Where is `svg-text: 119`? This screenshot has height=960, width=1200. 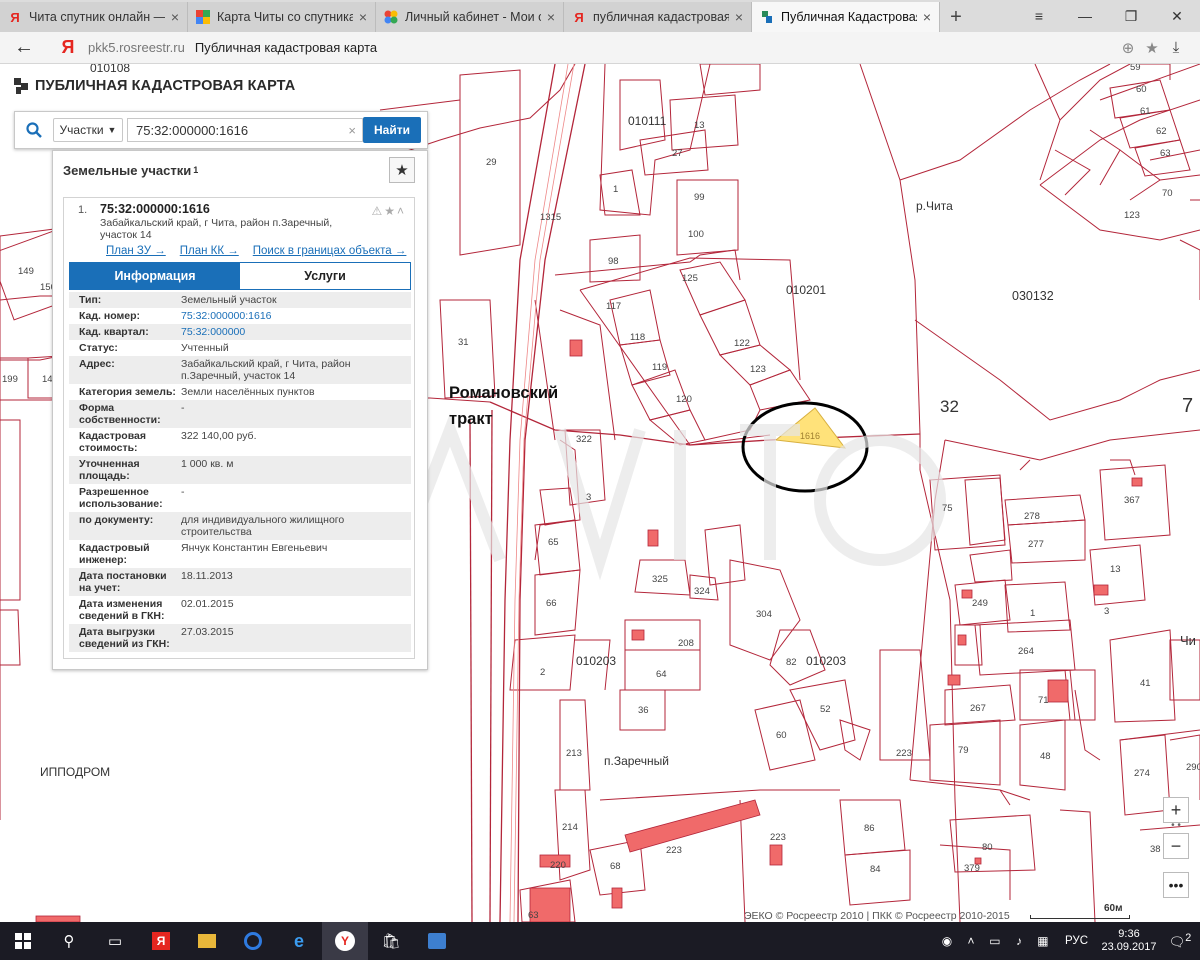 svg-text: 119 is located at coordinates (659, 367).